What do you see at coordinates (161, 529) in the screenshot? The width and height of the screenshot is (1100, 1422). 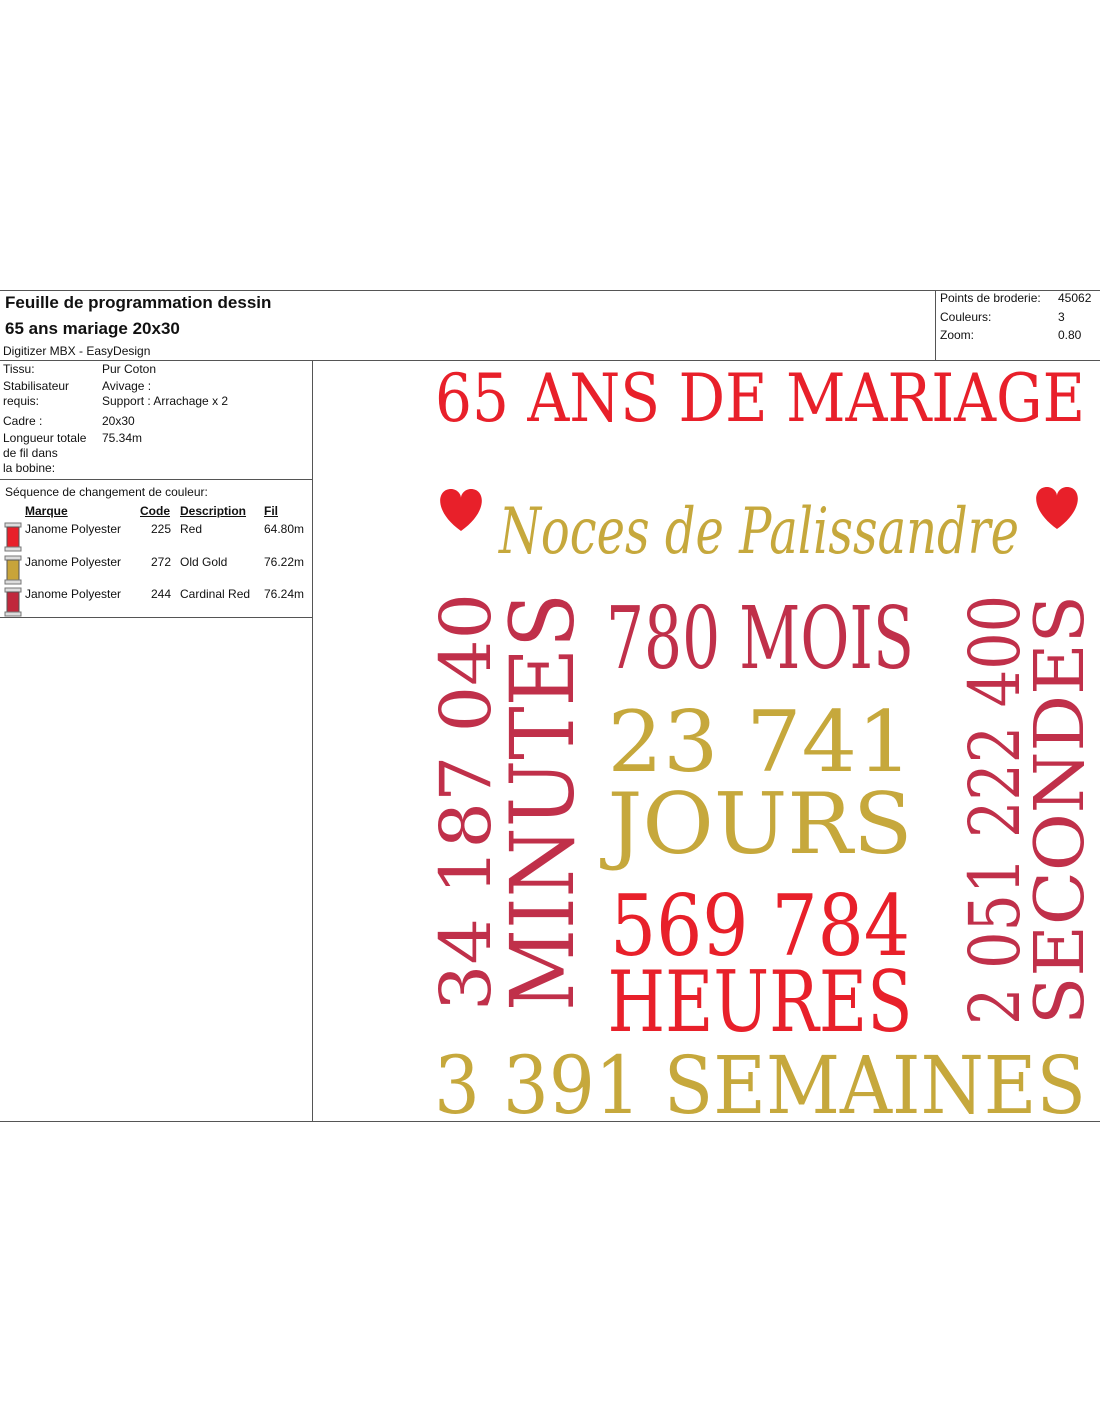 I see `thread-code: 225` at bounding box center [161, 529].